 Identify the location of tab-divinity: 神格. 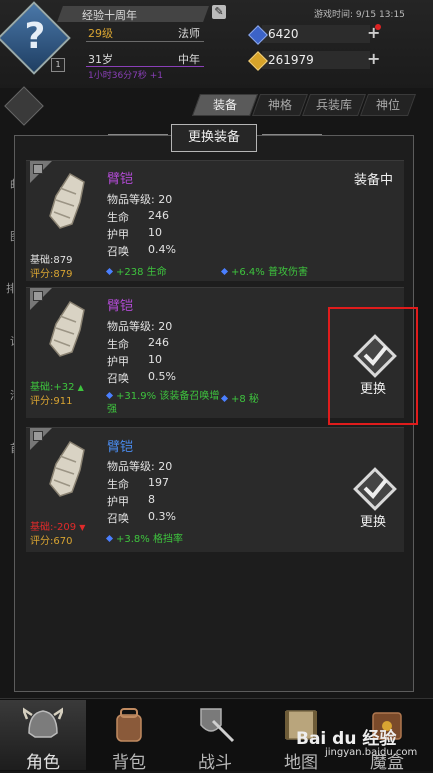
(280, 105).